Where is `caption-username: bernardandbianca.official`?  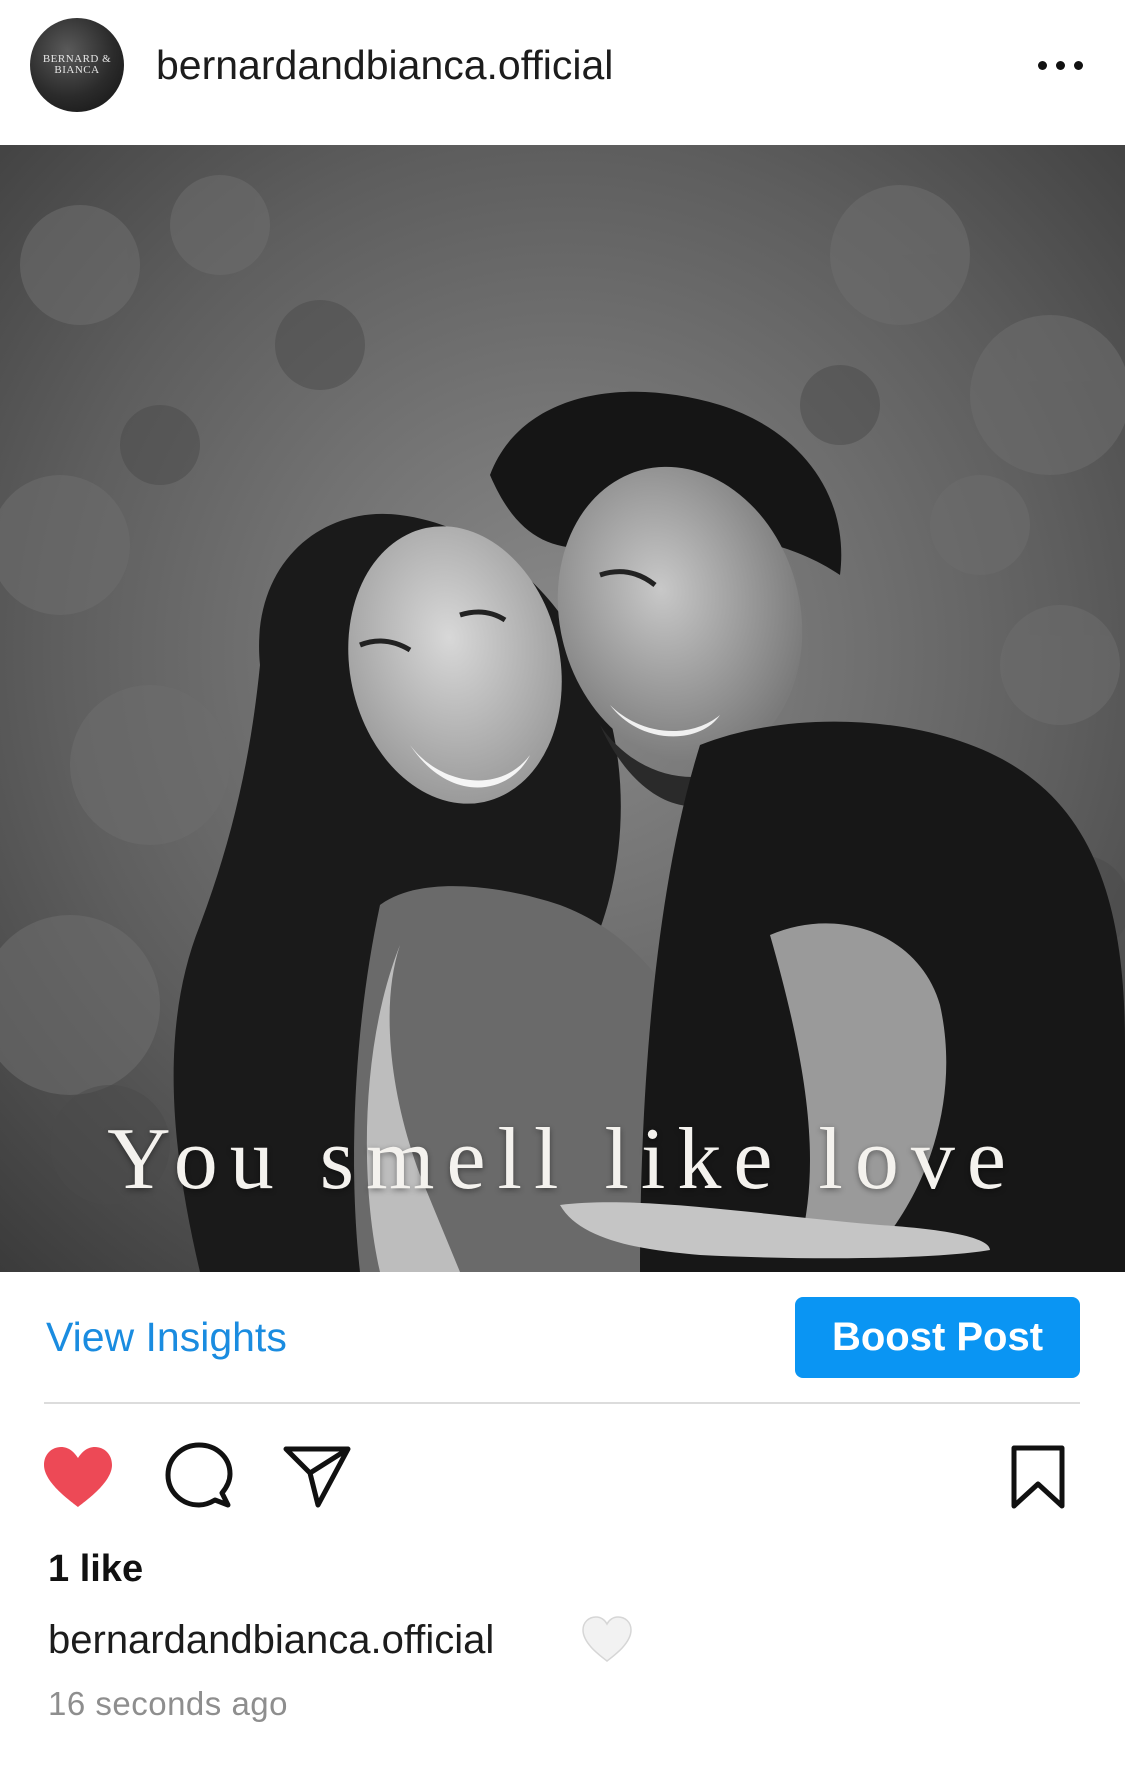
caption-username: bernardandbianca.official is located at coordinates (271, 1640).